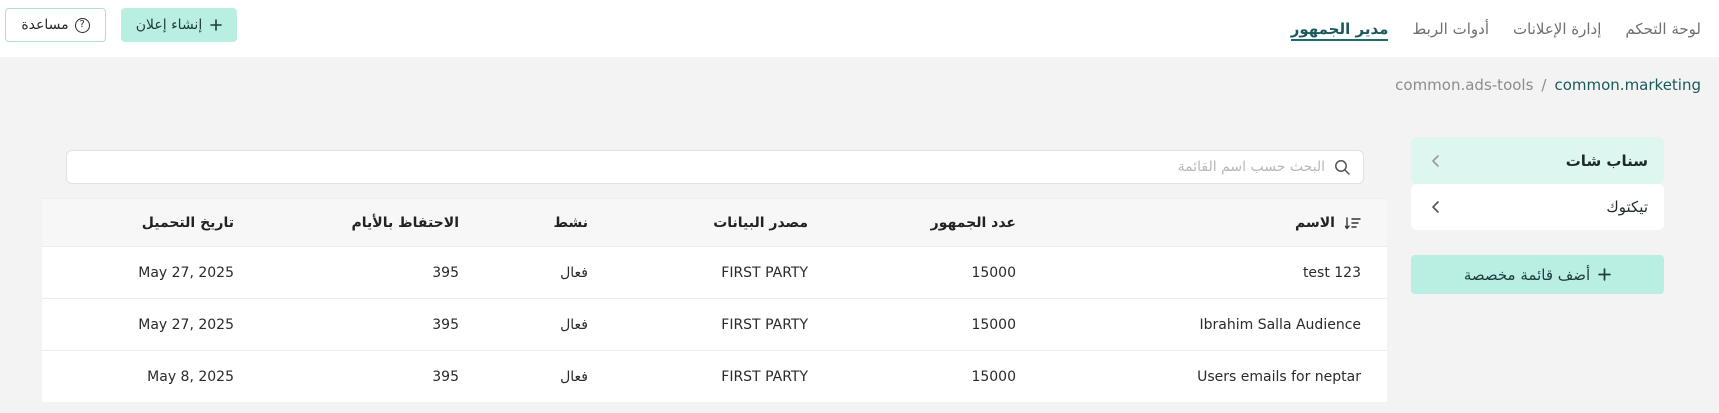 The width and height of the screenshot is (1719, 413). I want to click on search-input, so click(725, 167).